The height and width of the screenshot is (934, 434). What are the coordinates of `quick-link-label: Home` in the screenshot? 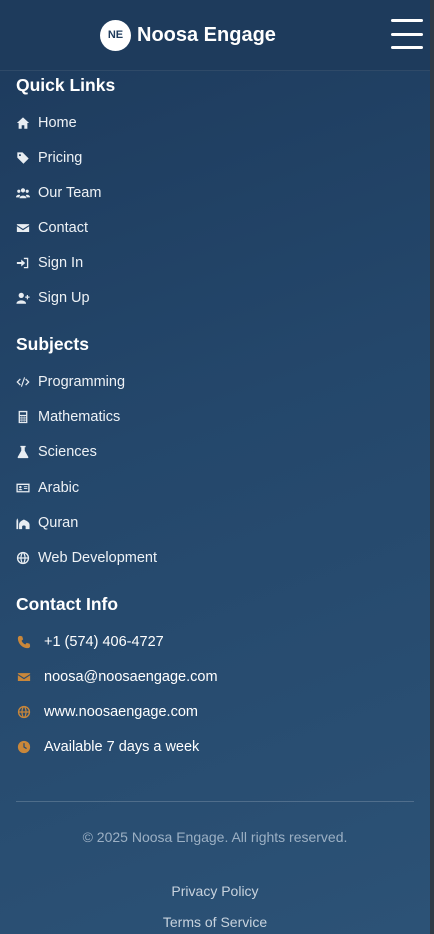 It's located at (57, 123).